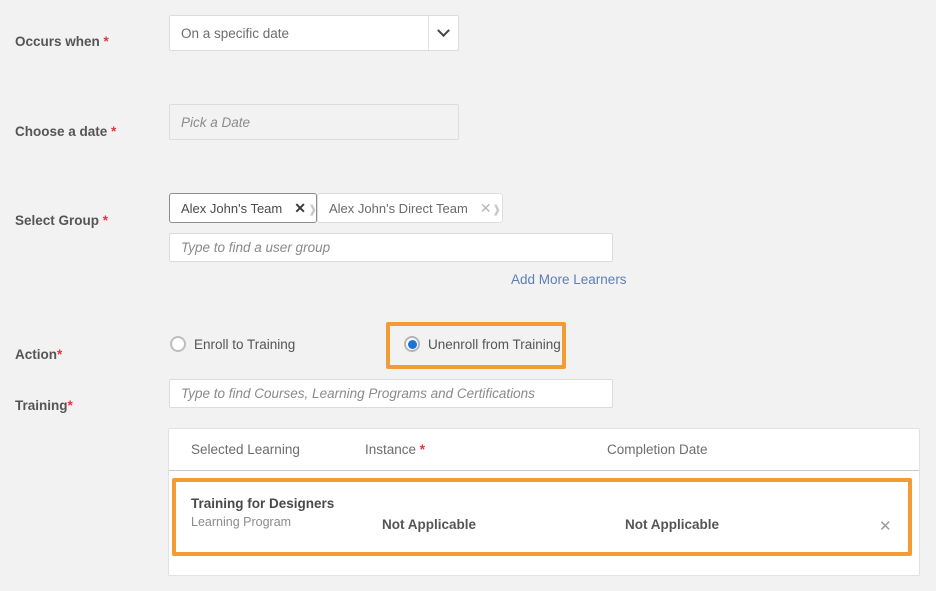  I want to click on radio-enroll-to-training: Enroll to Training, so click(232, 344).